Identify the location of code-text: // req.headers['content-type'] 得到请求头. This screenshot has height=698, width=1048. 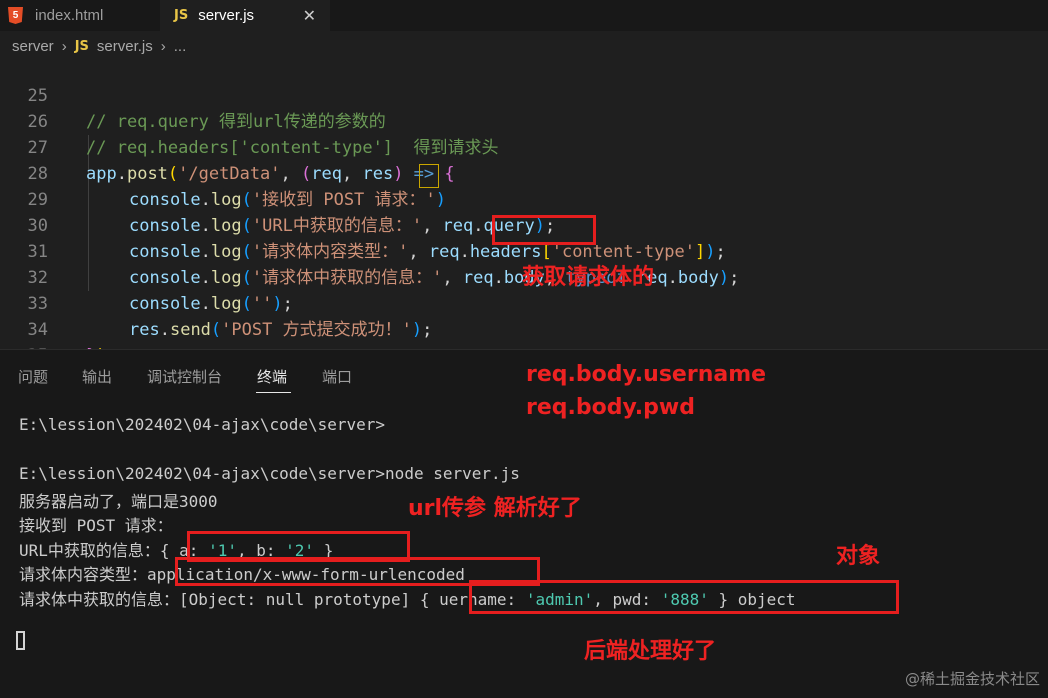
(292, 148).